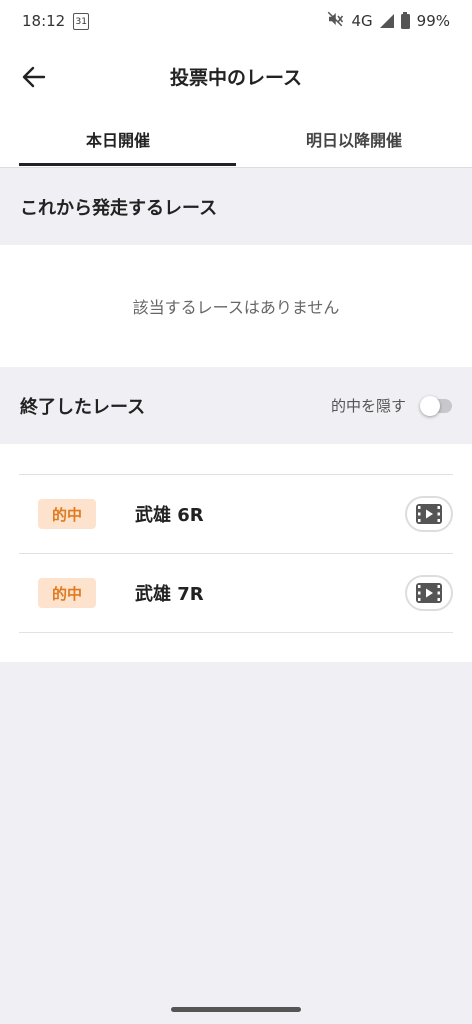  What do you see at coordinates (362, 21) in the screenshot?
I see `network-type: 4G` at bounding box center [362, 21].